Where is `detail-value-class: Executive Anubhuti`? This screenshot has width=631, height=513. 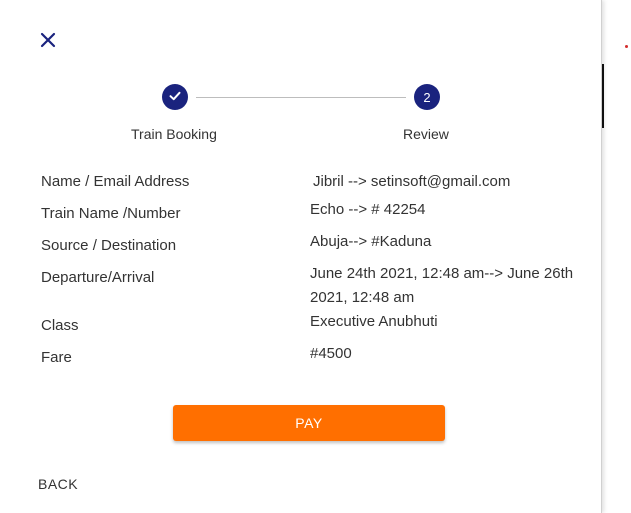 detail-value-class: Executive Anubhuti is located at coordinates (374, 321).